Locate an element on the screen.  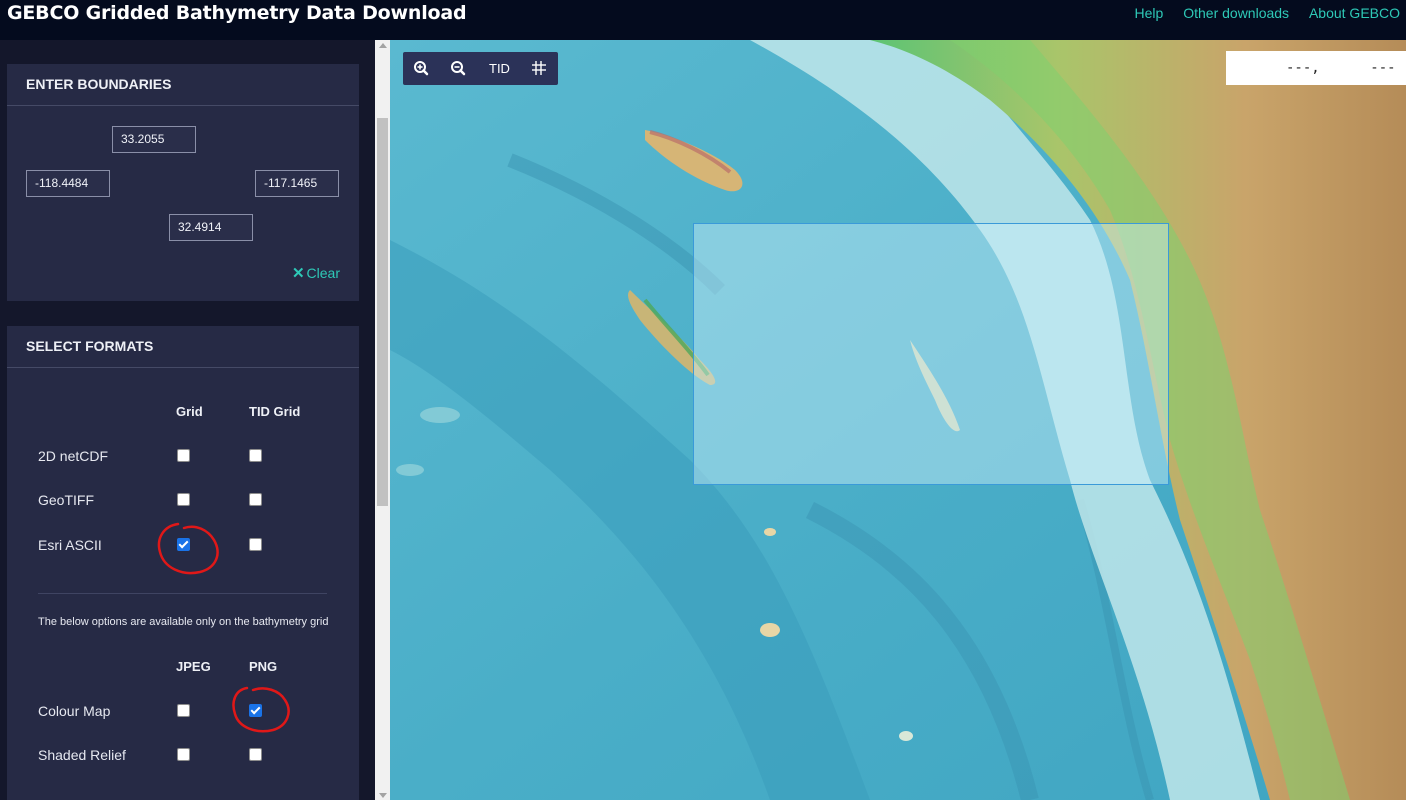
esri-ascii-tid-checkbox is located at coordinates (255, 544).